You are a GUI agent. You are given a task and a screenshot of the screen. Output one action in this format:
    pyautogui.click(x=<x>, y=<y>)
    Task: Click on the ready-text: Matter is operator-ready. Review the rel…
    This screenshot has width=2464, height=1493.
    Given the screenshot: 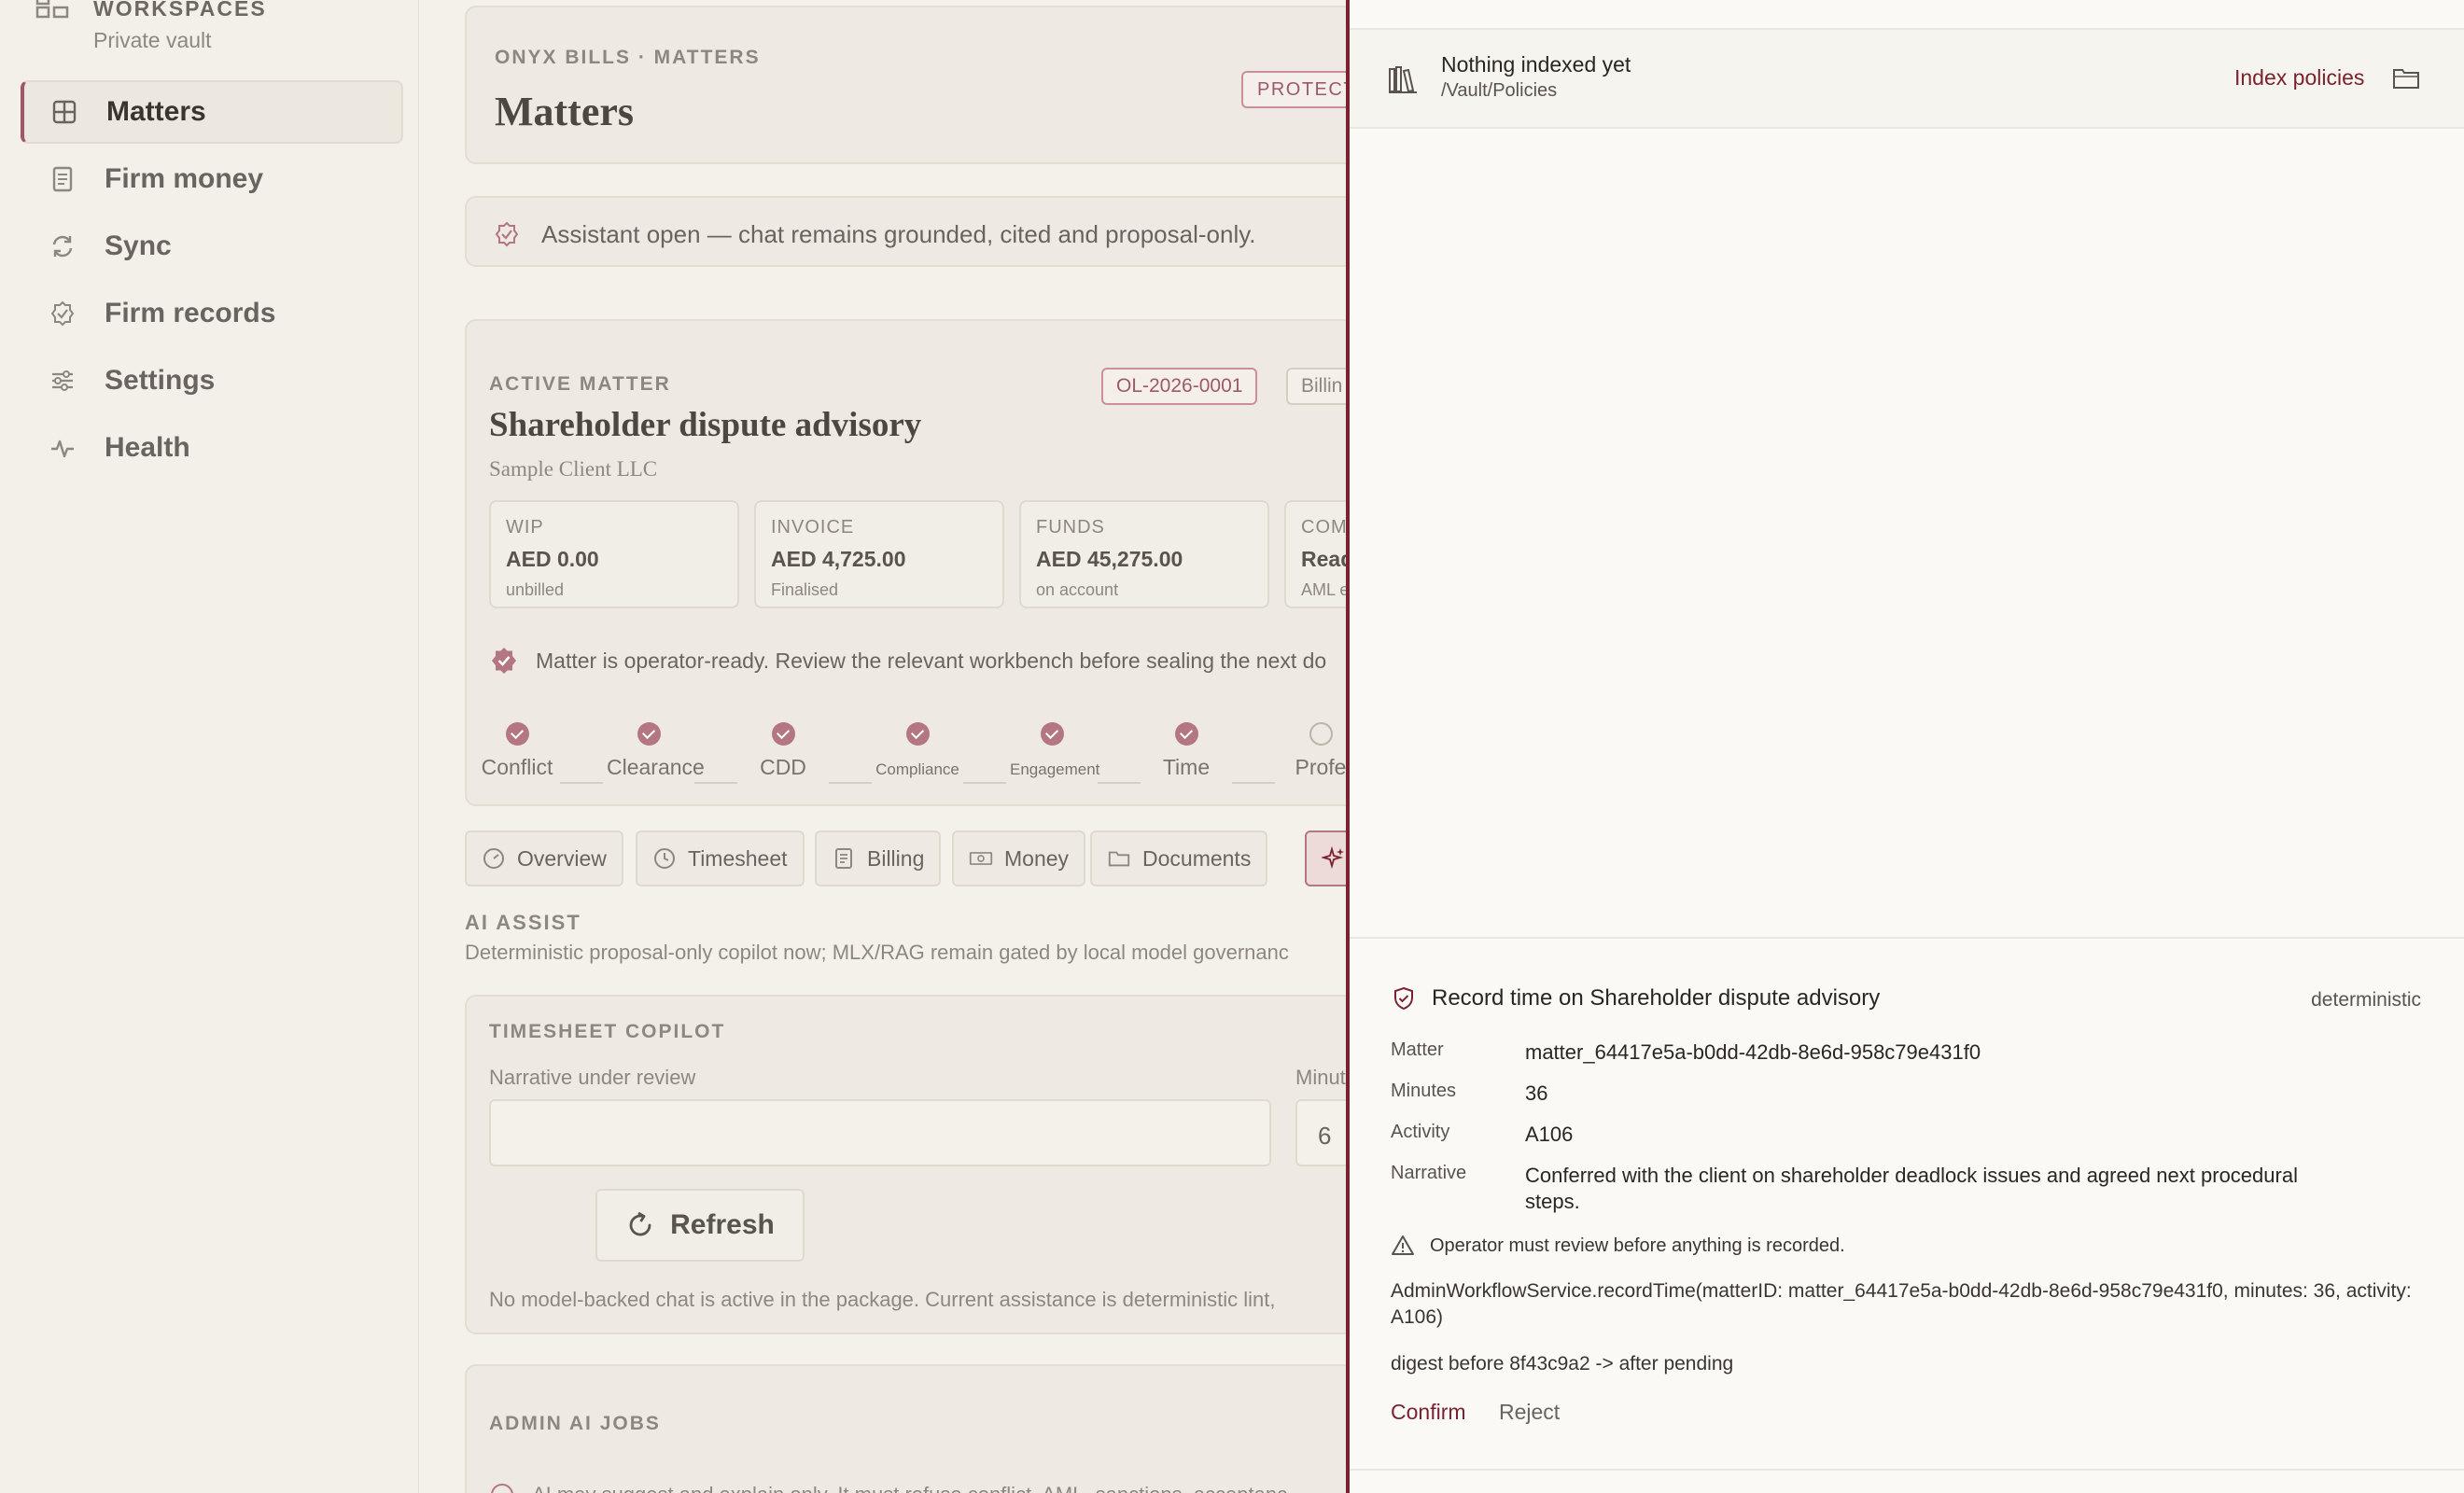 What is the action you would take?
    pyautogui.click(x=931, y=661)
    